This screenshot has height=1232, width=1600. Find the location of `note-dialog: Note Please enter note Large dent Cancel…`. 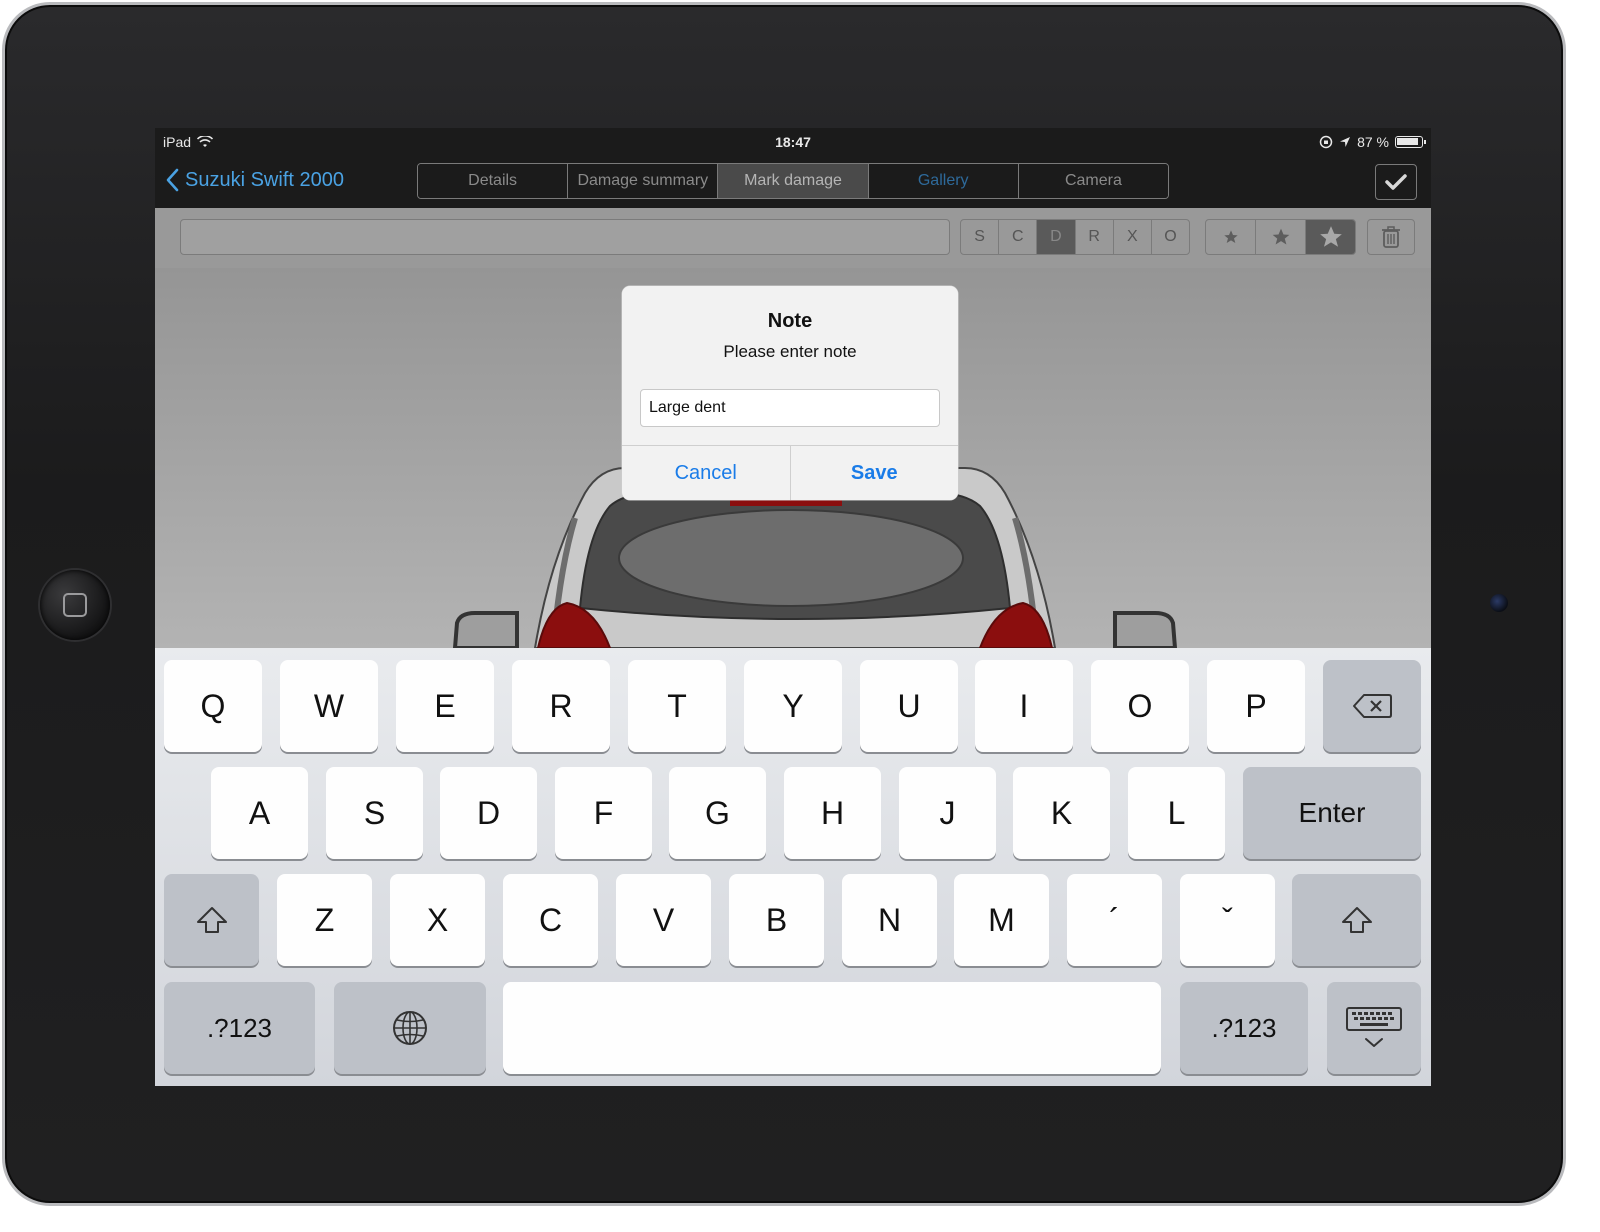

note-dialog: Note Please enter note Large dent Cancel… is located at coordinates (790, 393).